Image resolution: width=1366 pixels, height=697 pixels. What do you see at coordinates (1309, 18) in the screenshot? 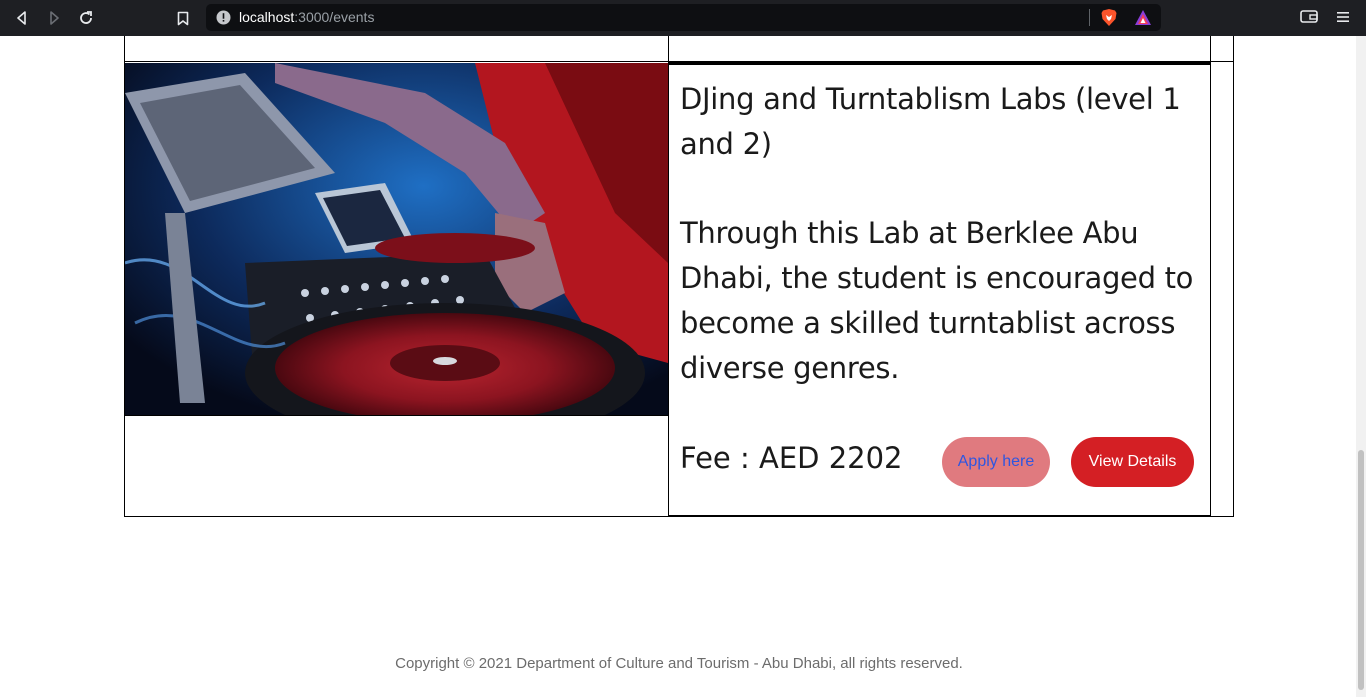
I see `wallet-icon` at bounding box center [1309, 18].